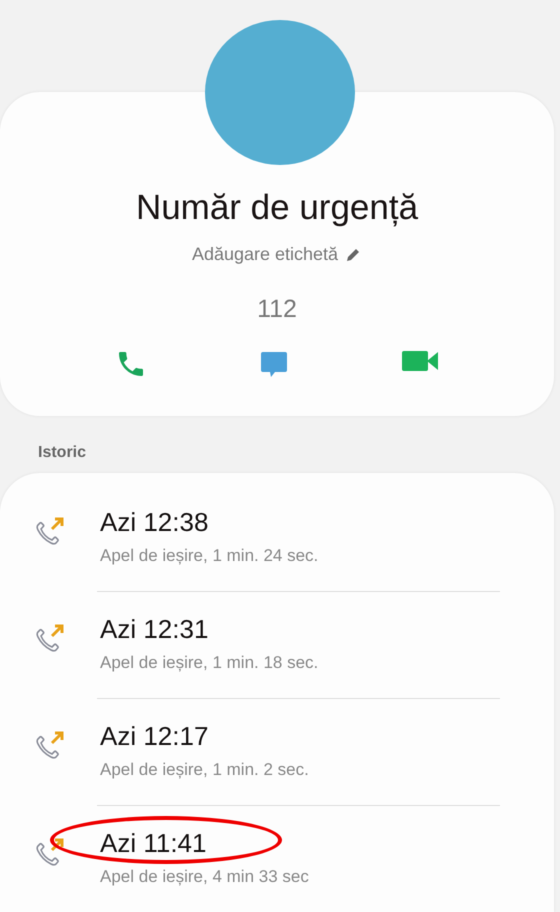 Image resolution: width=560 pixels, height=912 pixels. Describe the element at coordinates (277, 538) in the screenshot. I see `call-log-item: Azi 12:38 Apel de ieșire, 1 min. 24 sec.` at that location.